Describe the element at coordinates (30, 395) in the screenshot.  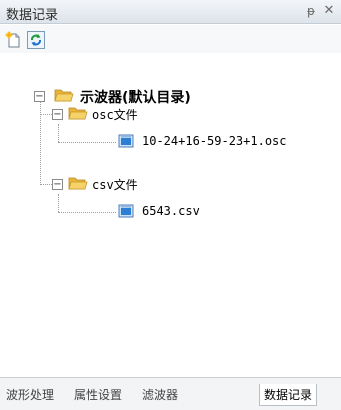
I see `tab-waveform-processing: 波形处理` at that location.